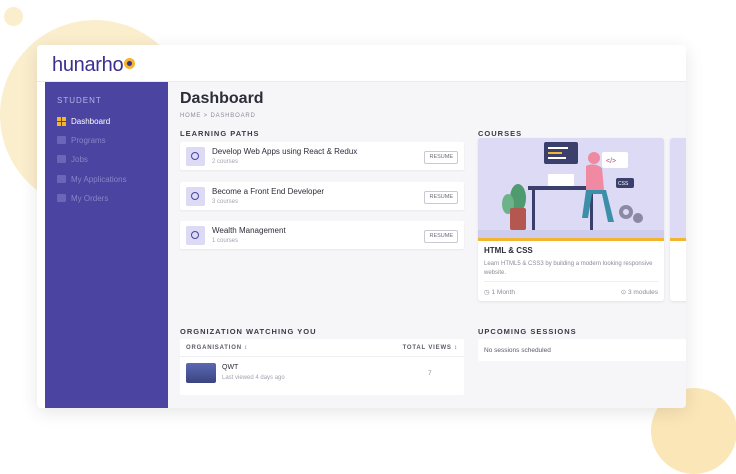  I want to click on learning-path-subtitle: 3 courses, so click(225, 202).